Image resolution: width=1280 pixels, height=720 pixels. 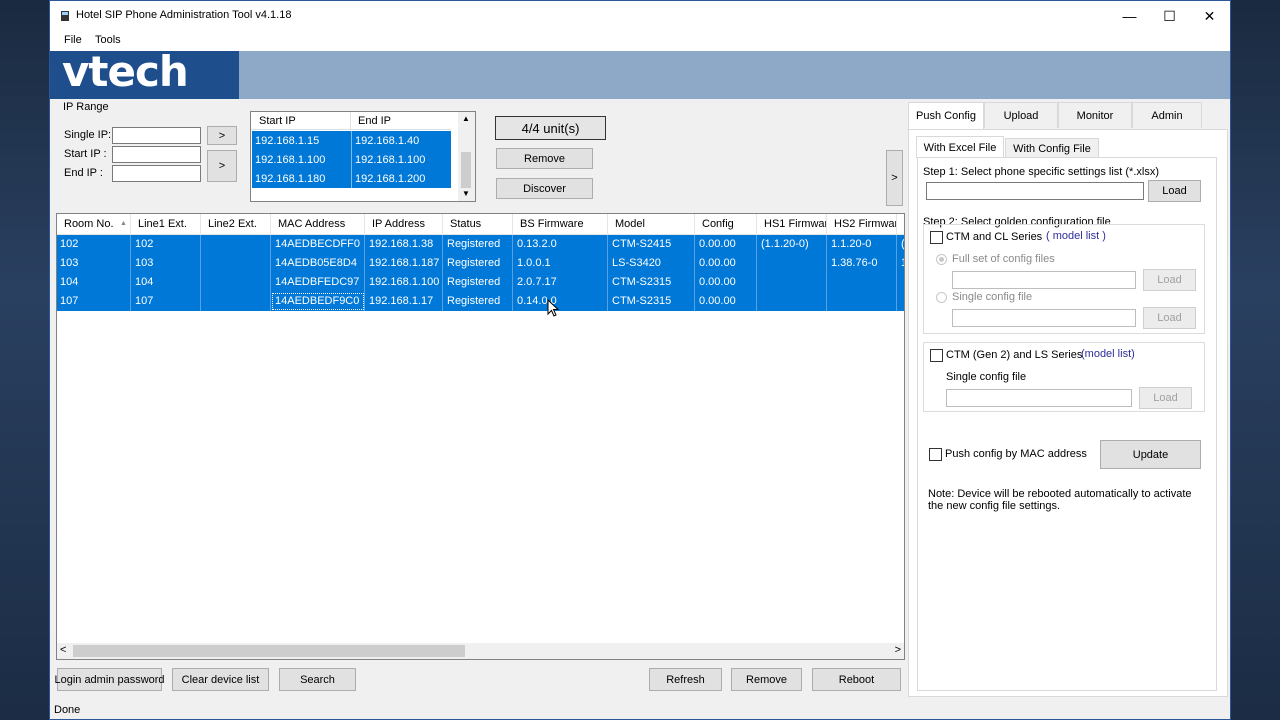 What do you see at coordinates (94, 301) in the screenshot?
I see `cell-room: 107` at bounding box center [94, 301].